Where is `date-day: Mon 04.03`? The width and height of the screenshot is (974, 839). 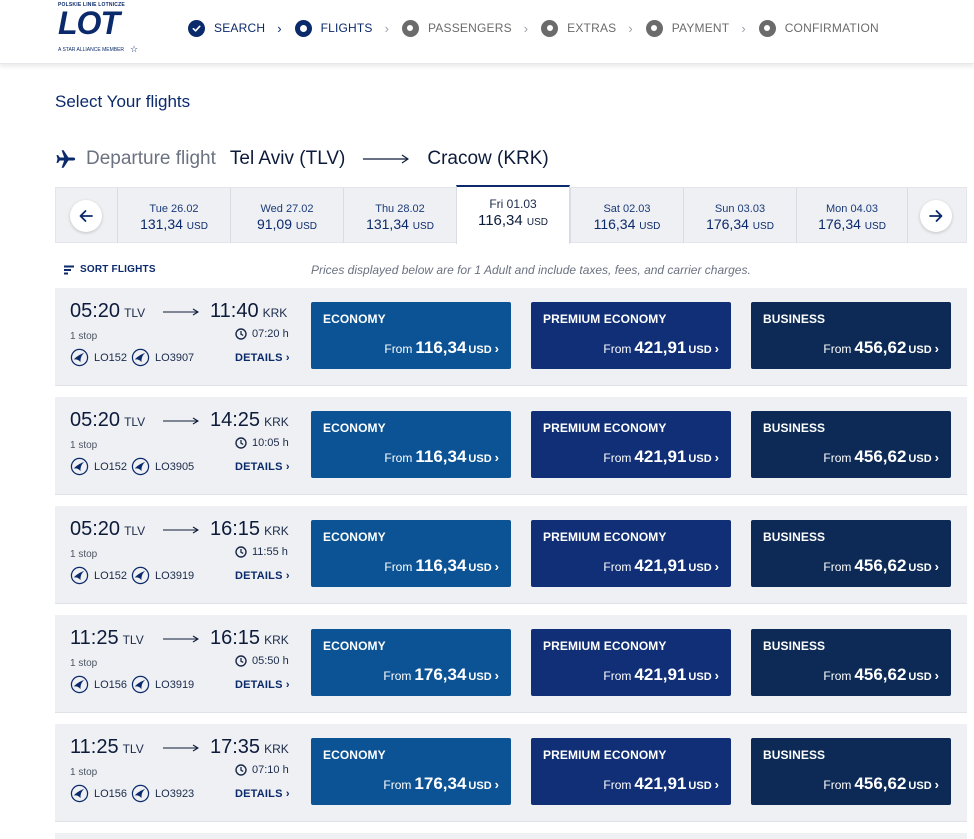
date-day: Mon 04.03 is located at coordinates (852, 209).